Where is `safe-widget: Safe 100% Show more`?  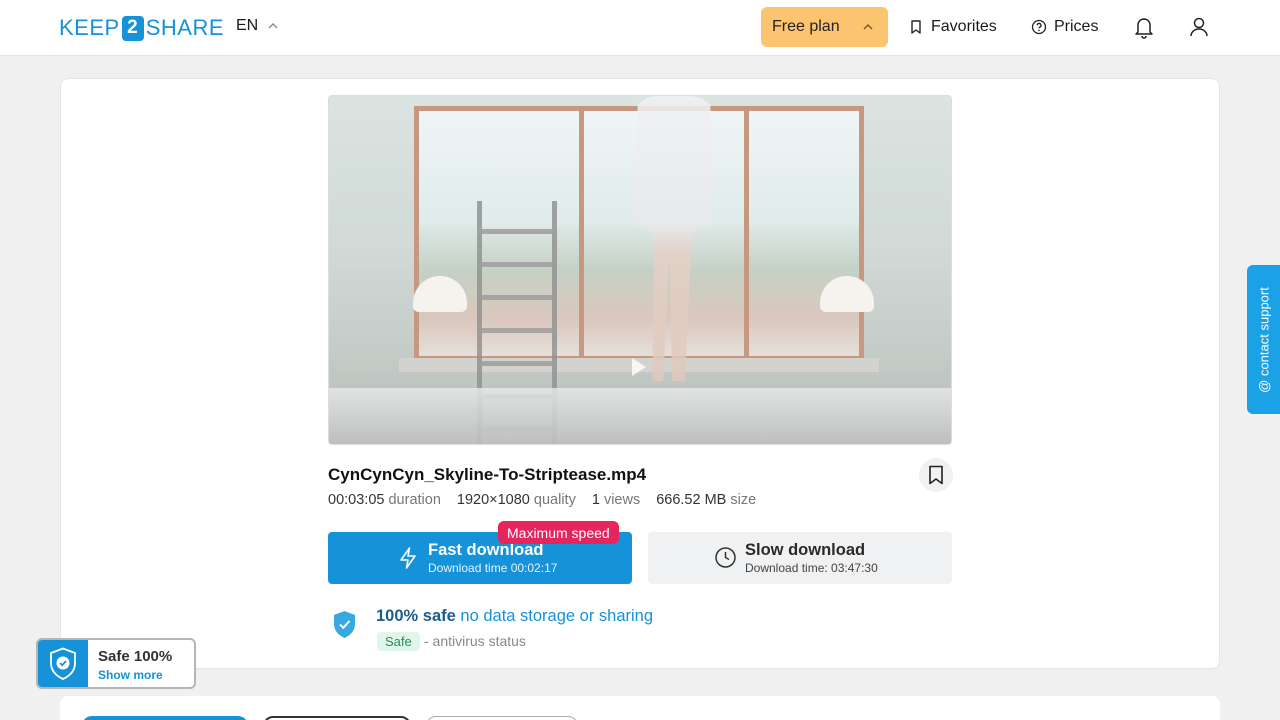 safe-widget: Safe 100% Show more is located at coordinates (116, 663).